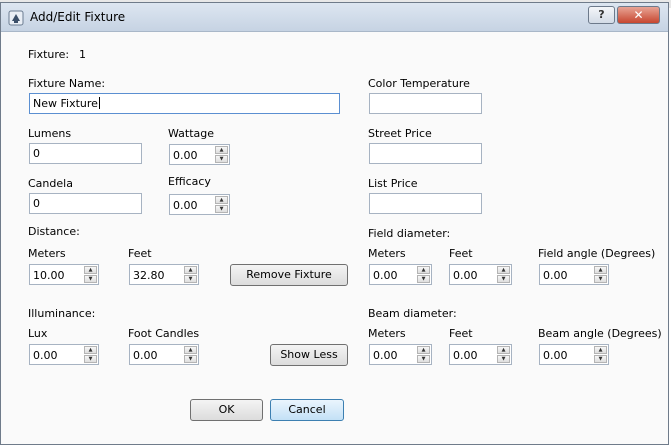  I want to click on cancel-button: Cancel, so click(307, 410).